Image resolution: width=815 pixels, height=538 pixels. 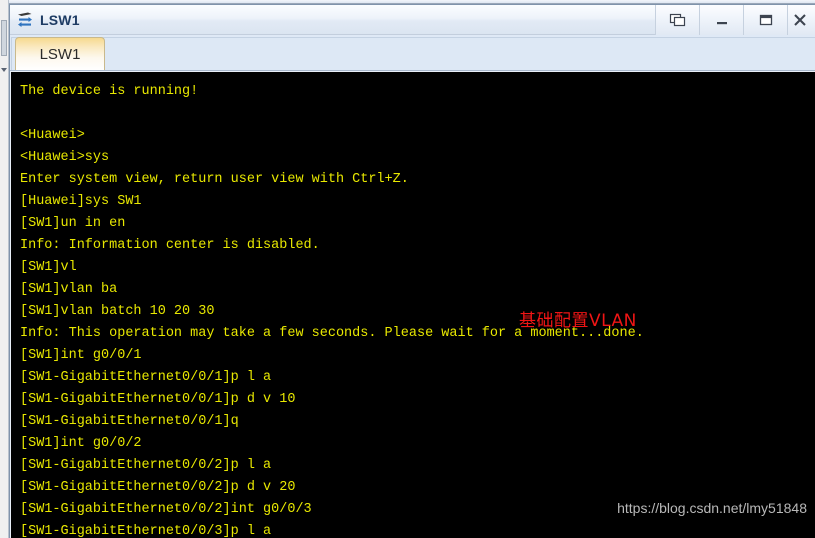 I want to click on terminal-line: [SW1-GigabitEthernet0/0/1]q, so click(x=129, y=421).